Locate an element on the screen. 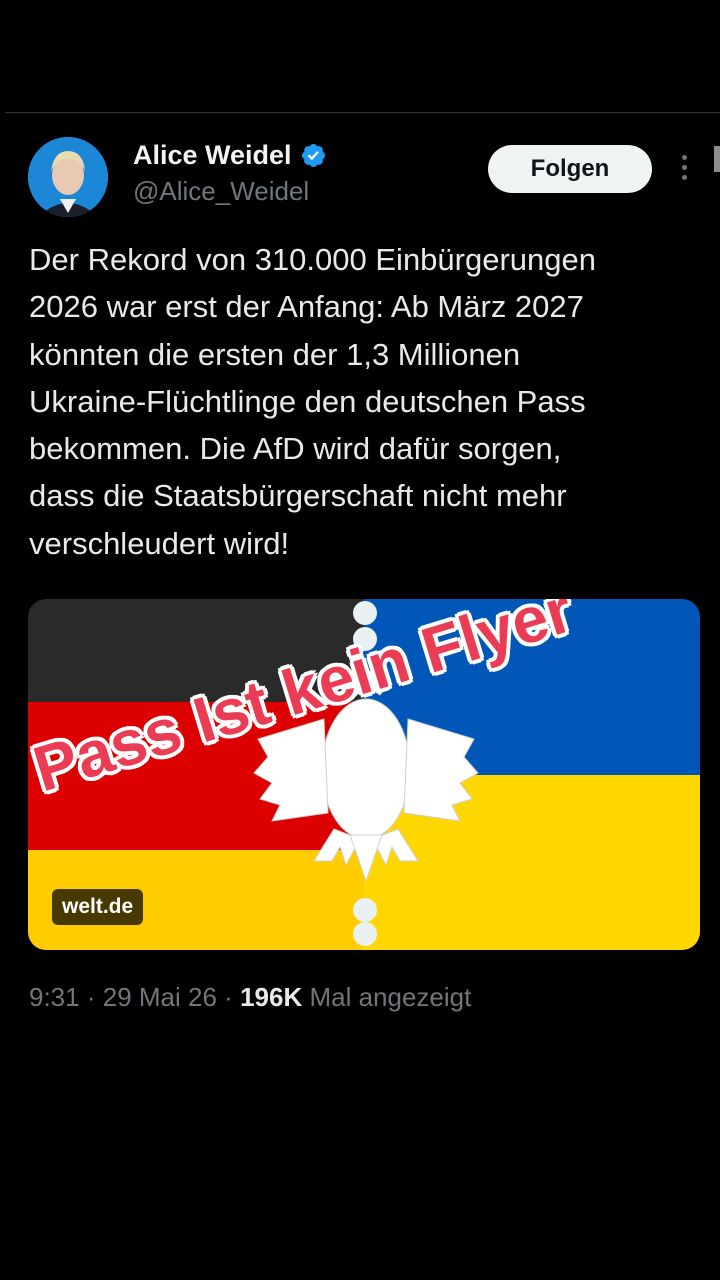  scroll-indicator is located at coordinates (717, 159).